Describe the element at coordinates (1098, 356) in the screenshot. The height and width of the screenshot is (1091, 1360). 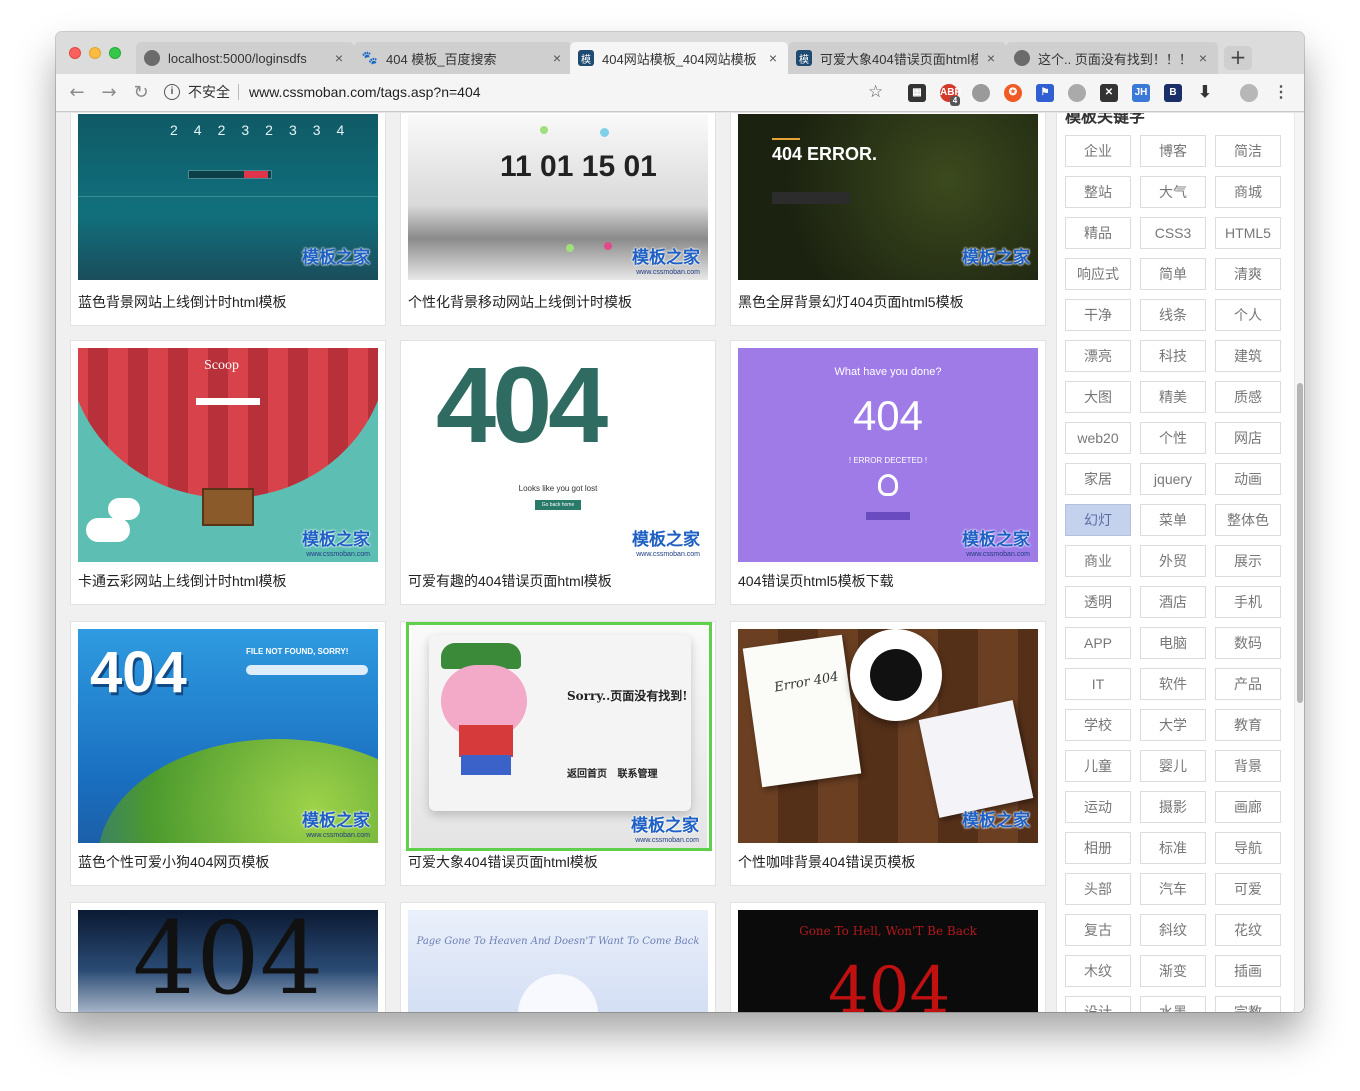
I see `tag-button: 漂亮` at that location.